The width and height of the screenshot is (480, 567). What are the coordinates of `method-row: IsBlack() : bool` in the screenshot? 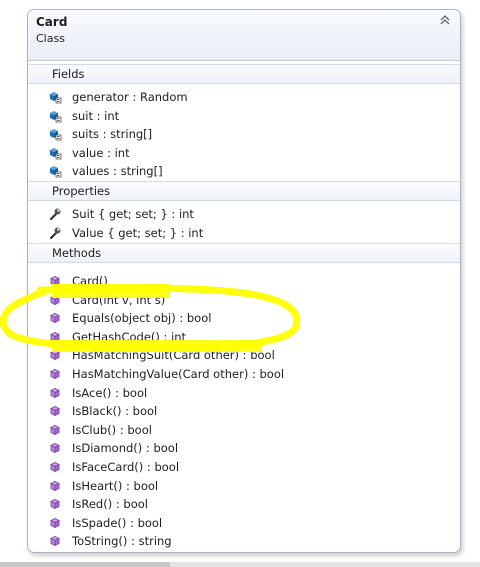 It's located at (244, 411).